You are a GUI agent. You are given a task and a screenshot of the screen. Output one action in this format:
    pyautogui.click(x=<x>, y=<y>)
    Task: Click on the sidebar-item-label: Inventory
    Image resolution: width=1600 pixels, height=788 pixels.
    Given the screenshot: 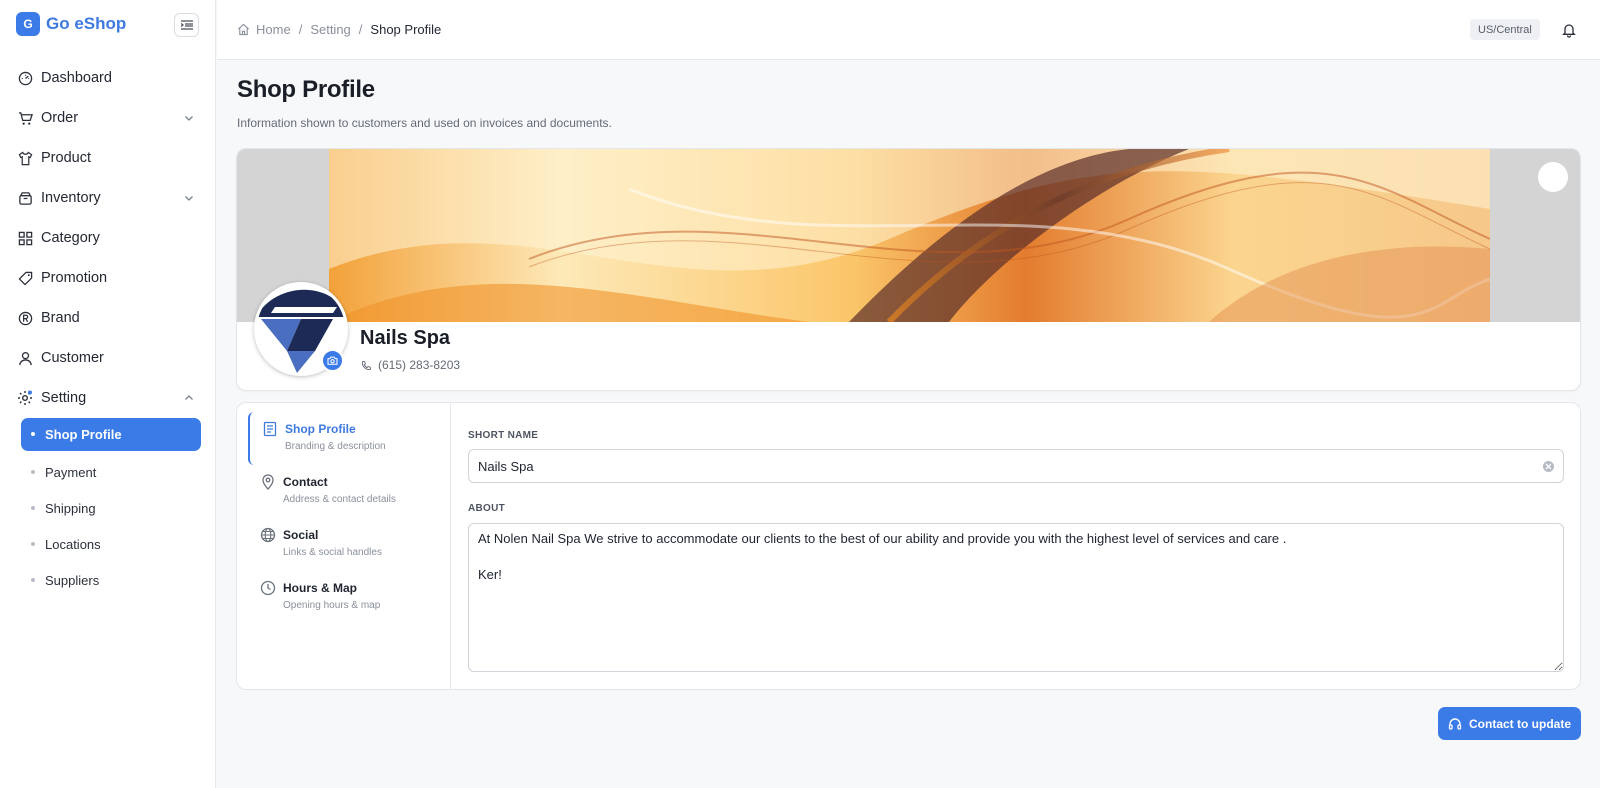 What is the action you would take?
    pyautogui.click(x=71, y=198)
    